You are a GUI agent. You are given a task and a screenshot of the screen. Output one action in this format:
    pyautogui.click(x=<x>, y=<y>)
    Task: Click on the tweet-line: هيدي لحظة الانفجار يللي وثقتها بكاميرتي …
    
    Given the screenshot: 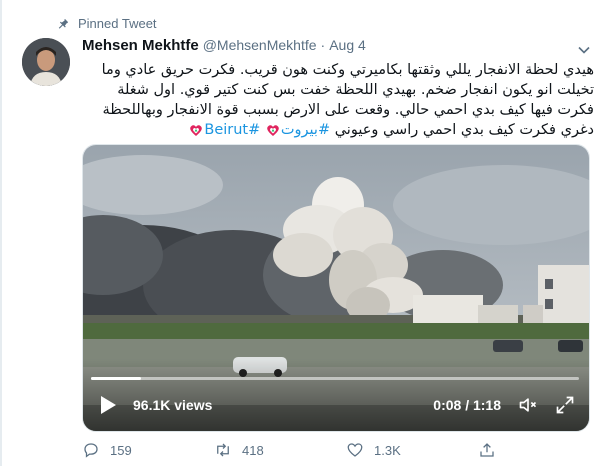 What is the action you would take?
    pyautogui.click(x=347, y=70)
    